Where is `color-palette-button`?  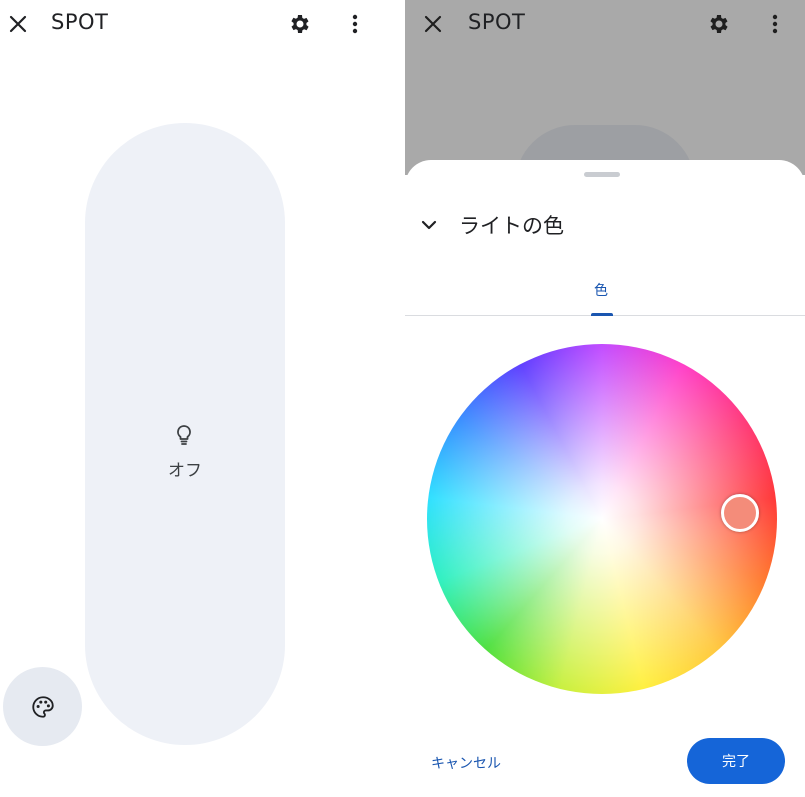 color-palette-button is located at coordinates (42, 706).